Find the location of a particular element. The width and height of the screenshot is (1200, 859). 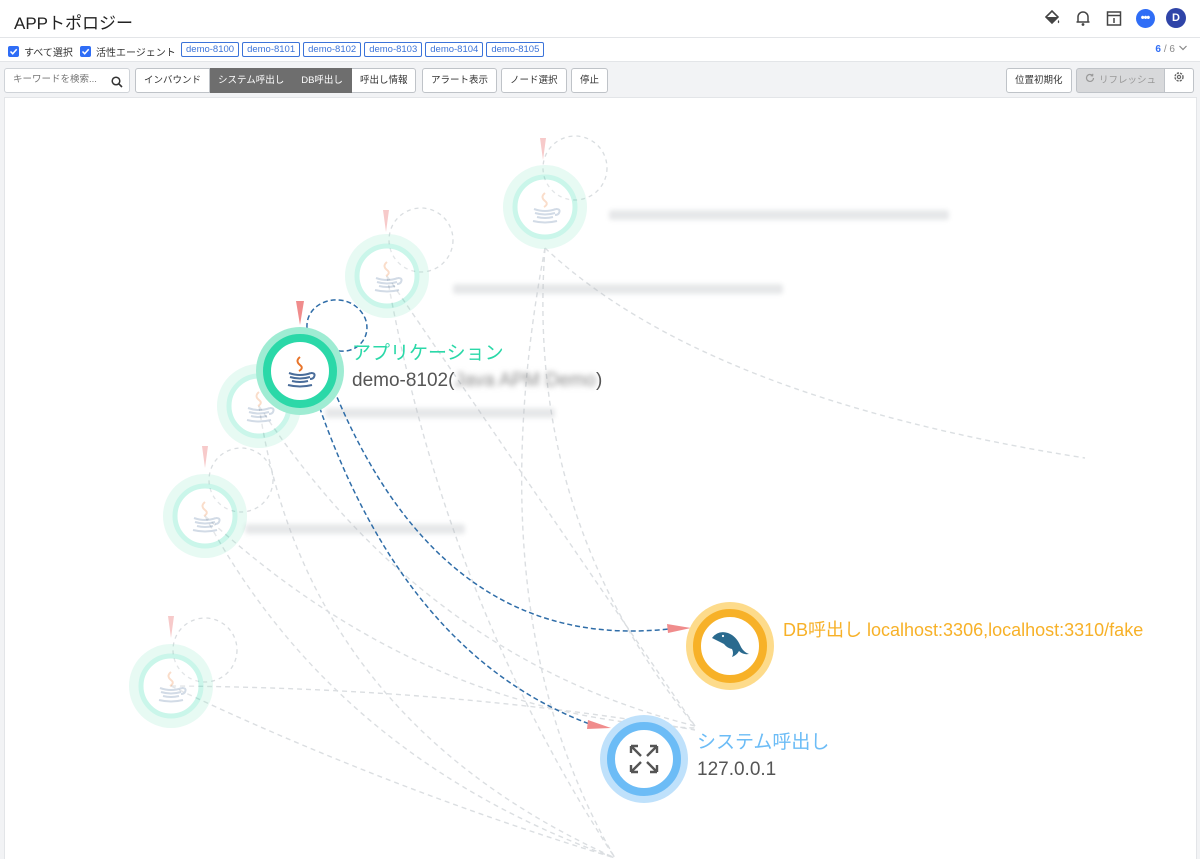

system-node is located at coordinates (644, 759).